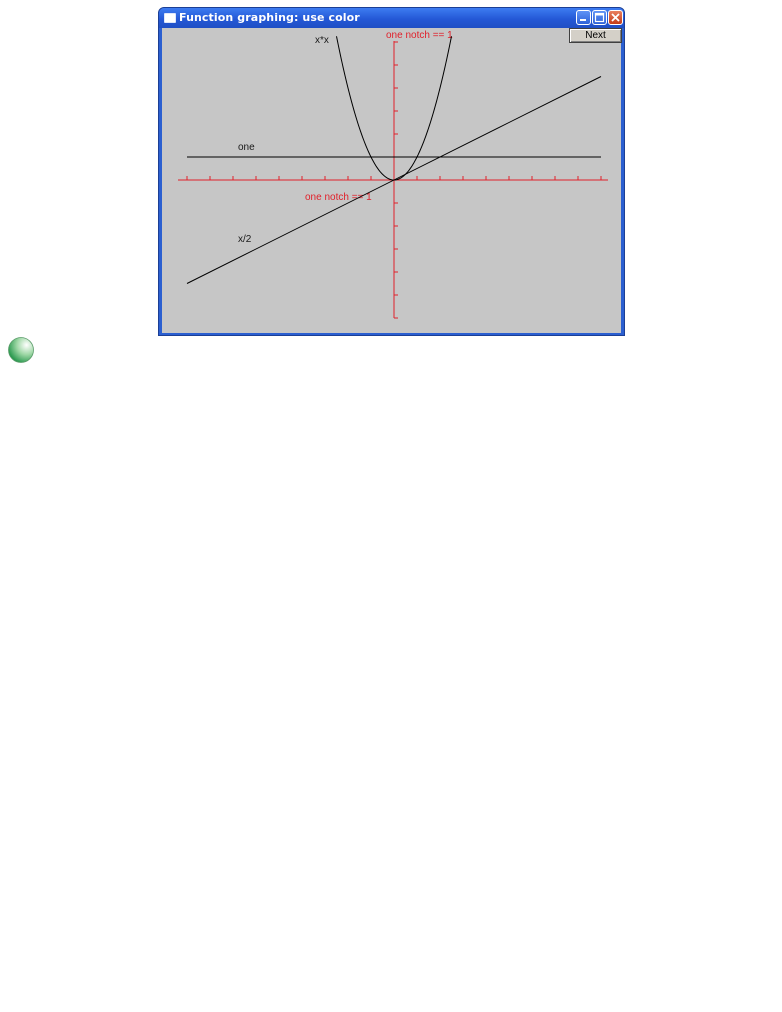 The width and height of the screenshot is (782, 1012). Describe the element at coordinates (322, 40) in the screenshot. I see `function-label: x*x` at that location.